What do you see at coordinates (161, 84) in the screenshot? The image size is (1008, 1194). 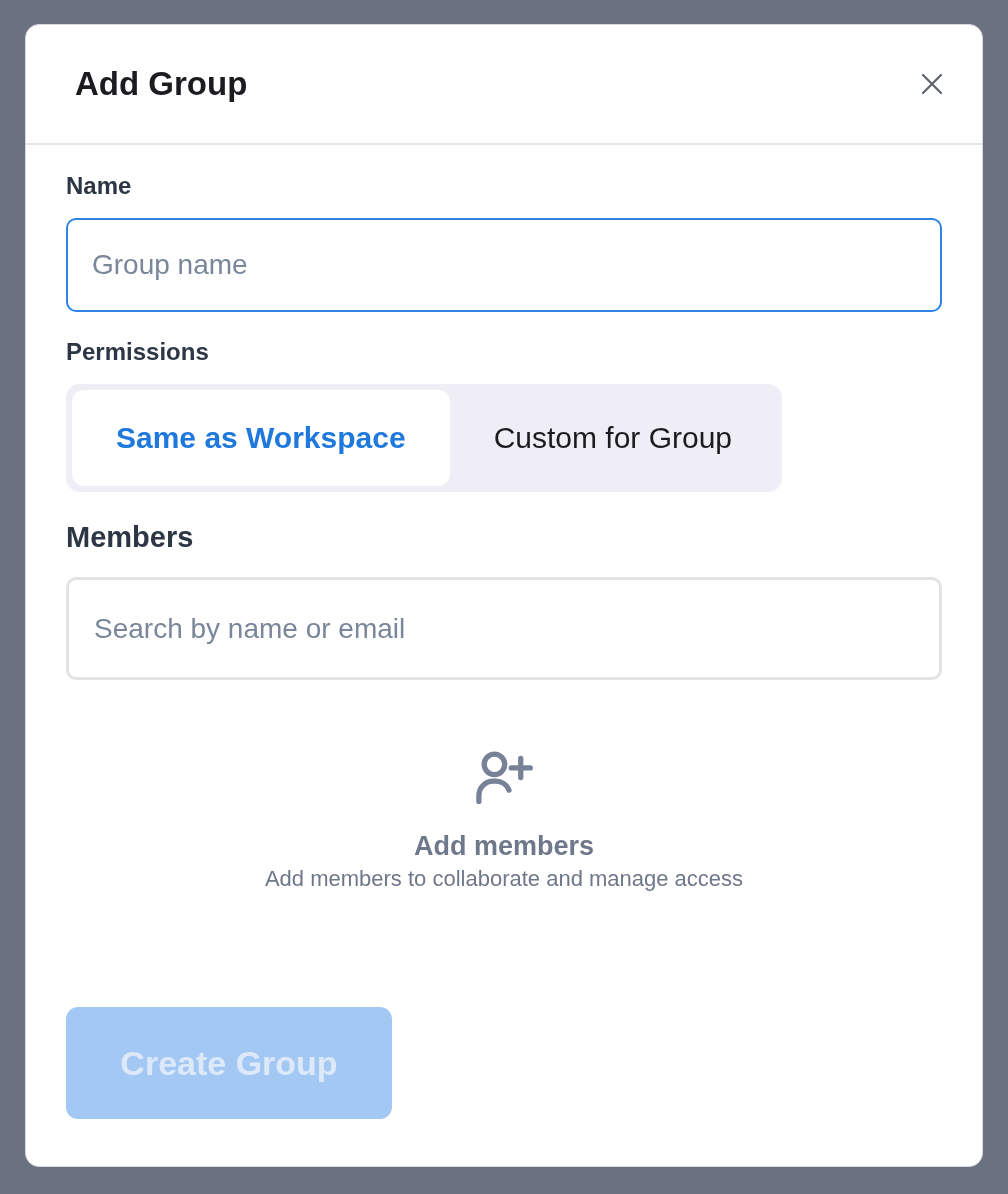 I see `dialog-title: Add Group` at bounding box center [161, 84].